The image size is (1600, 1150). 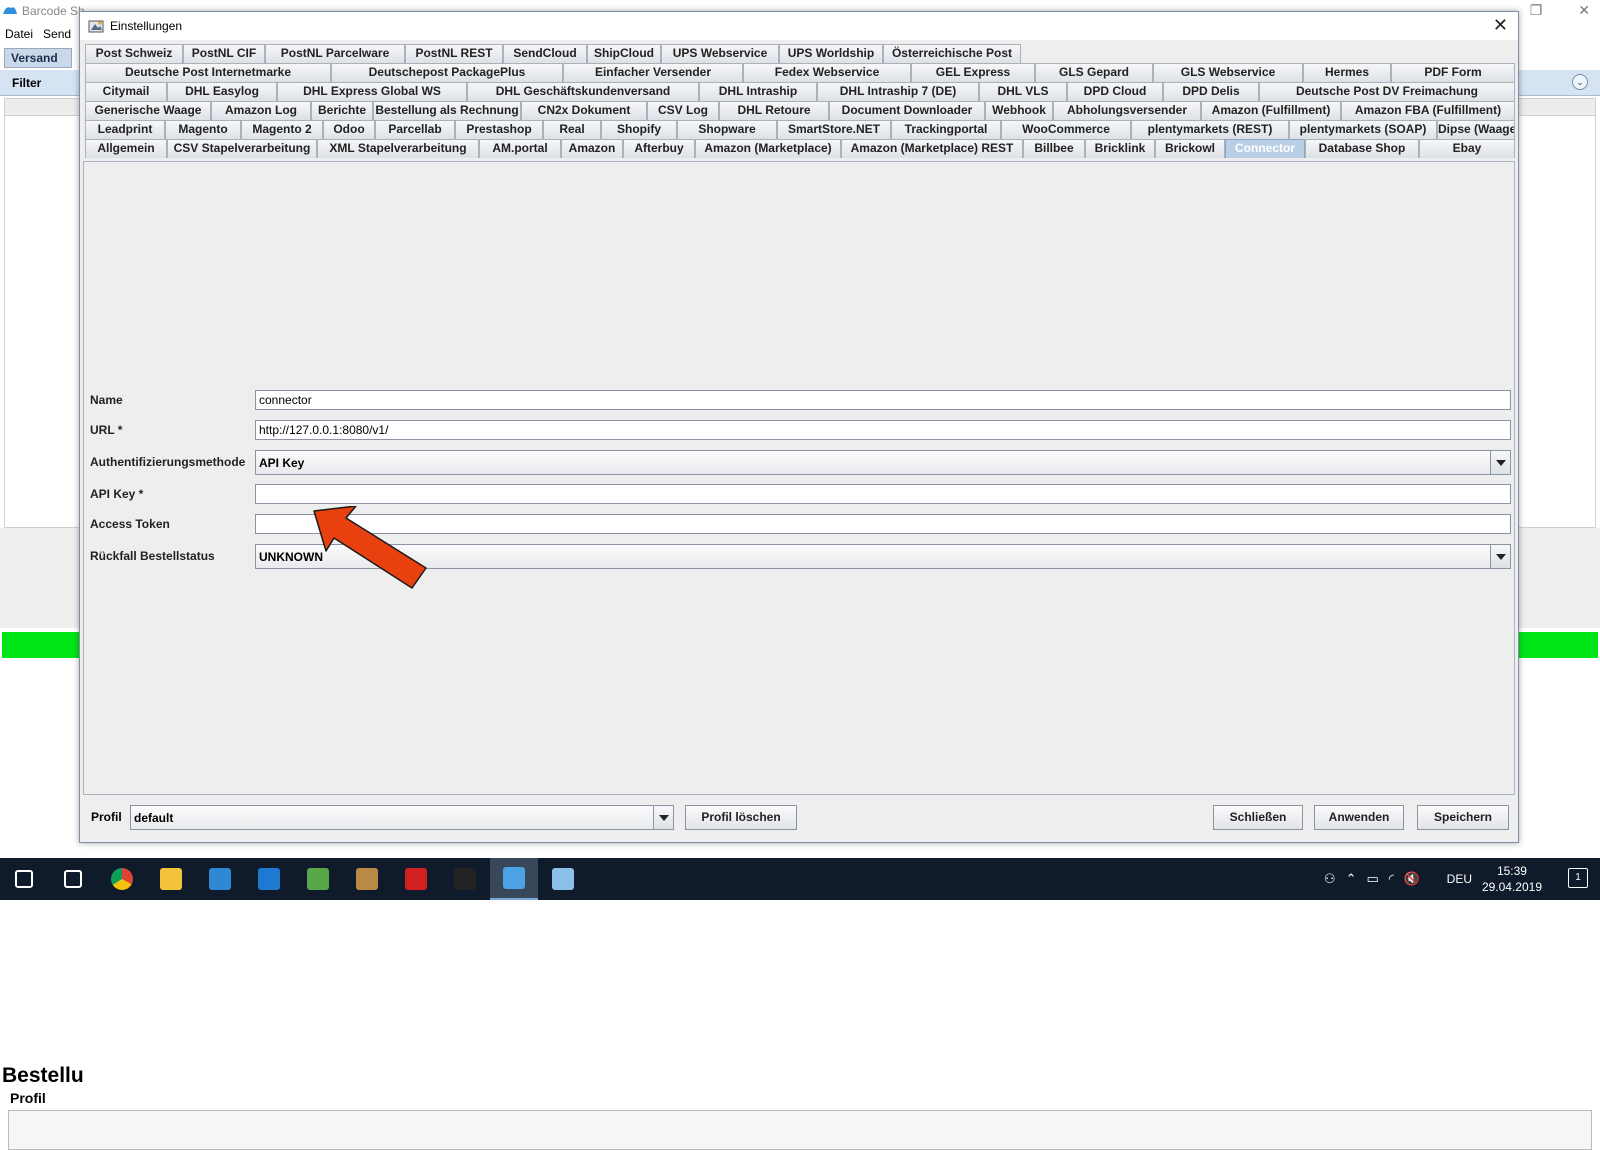 I want to click on tab-prestashop: Prestashop, so click(x=499, y=129).